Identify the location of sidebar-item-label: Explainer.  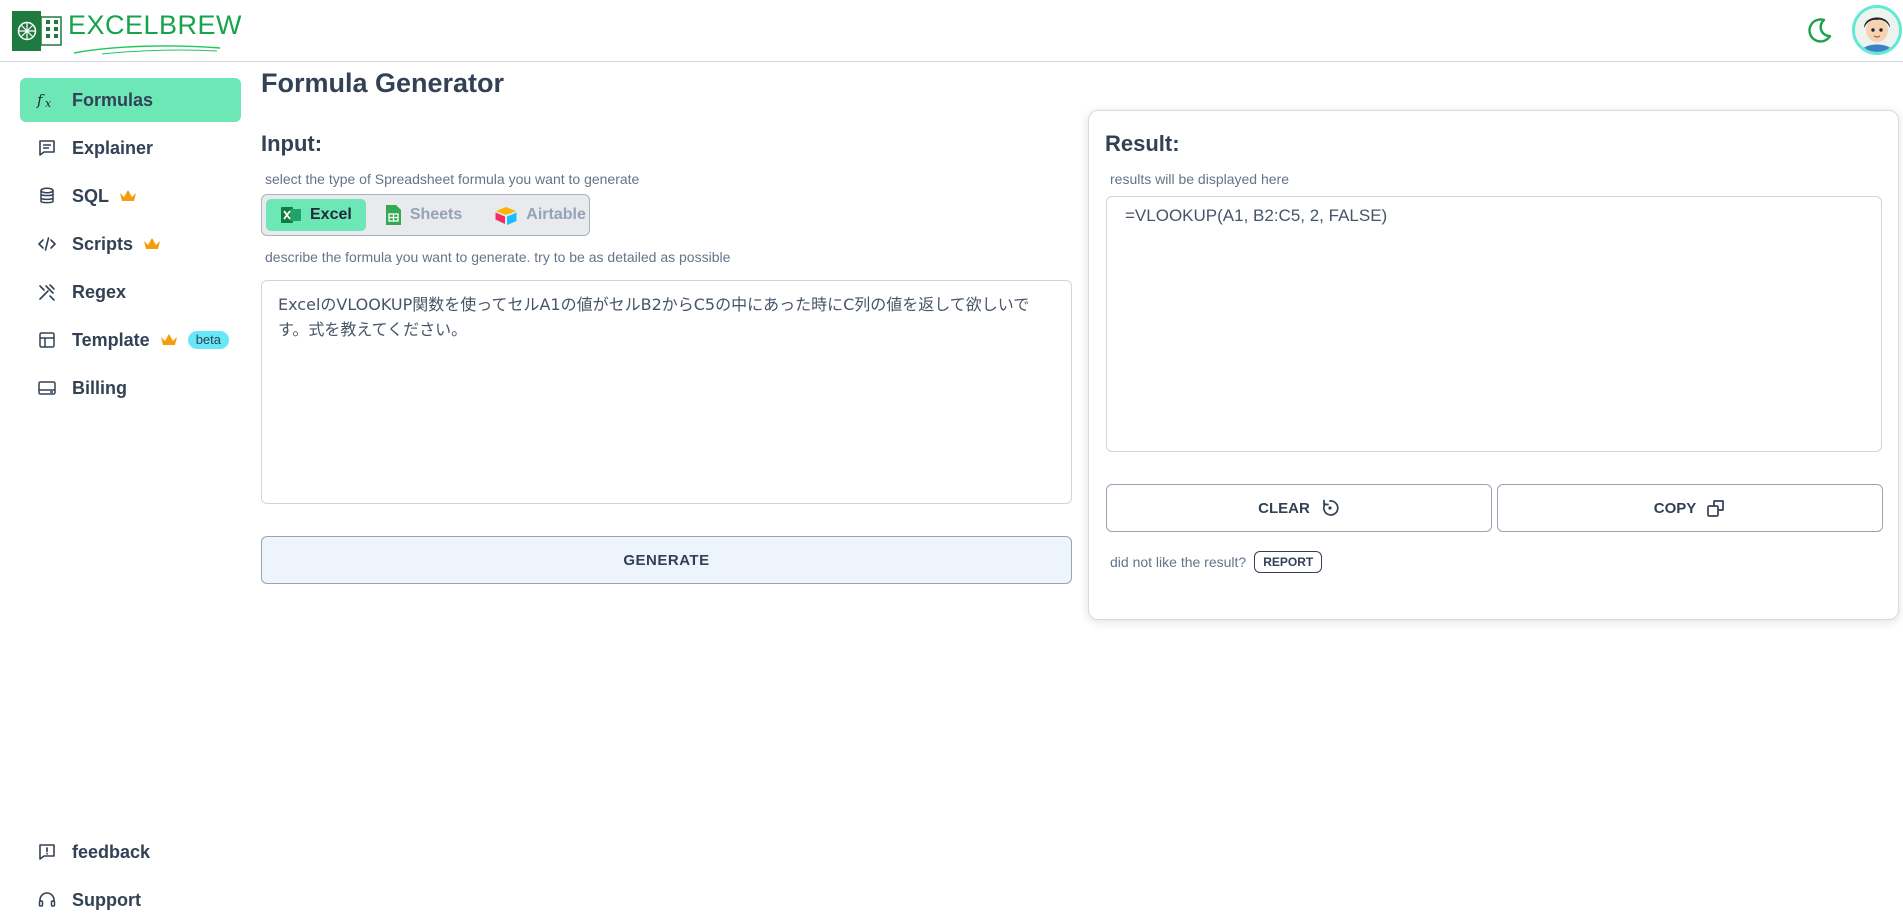
(113, 147).